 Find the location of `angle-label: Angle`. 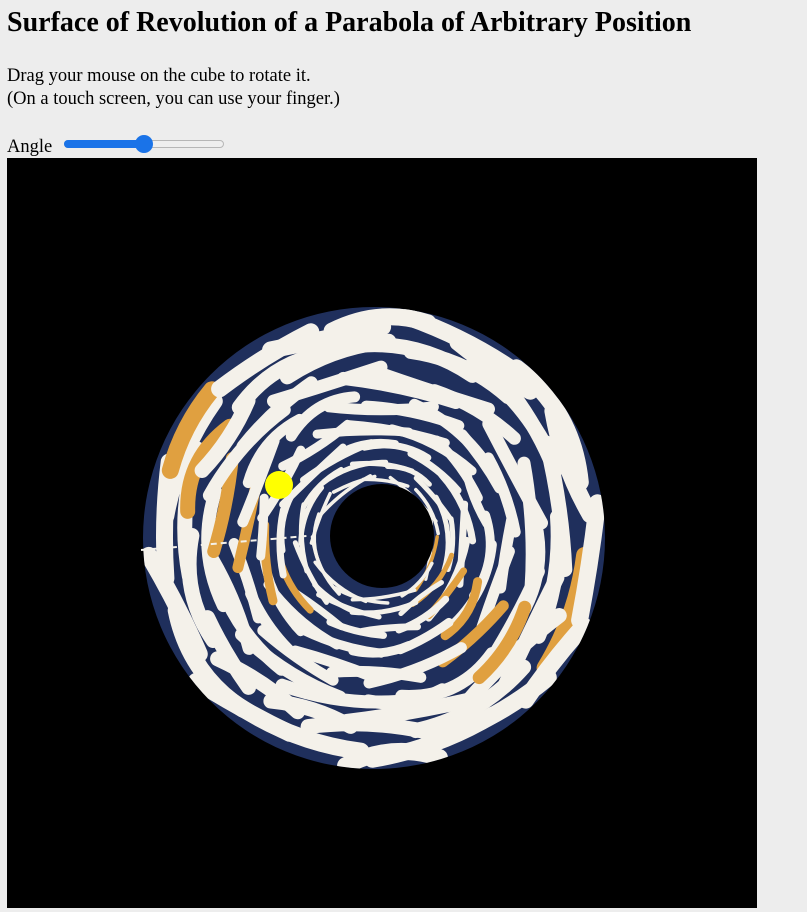

angle-label: Angle is located at coordinates (30, 147).